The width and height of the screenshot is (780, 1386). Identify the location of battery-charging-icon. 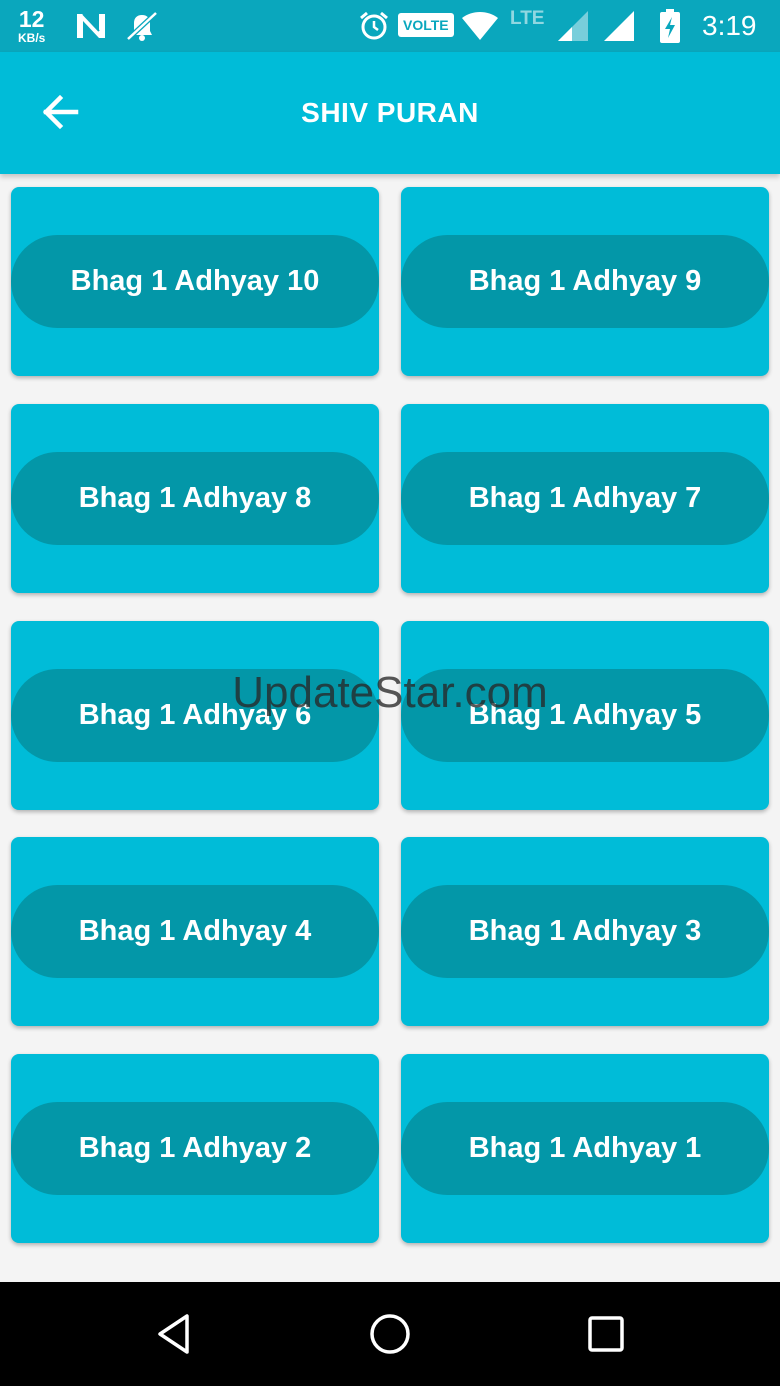
(670, 26).